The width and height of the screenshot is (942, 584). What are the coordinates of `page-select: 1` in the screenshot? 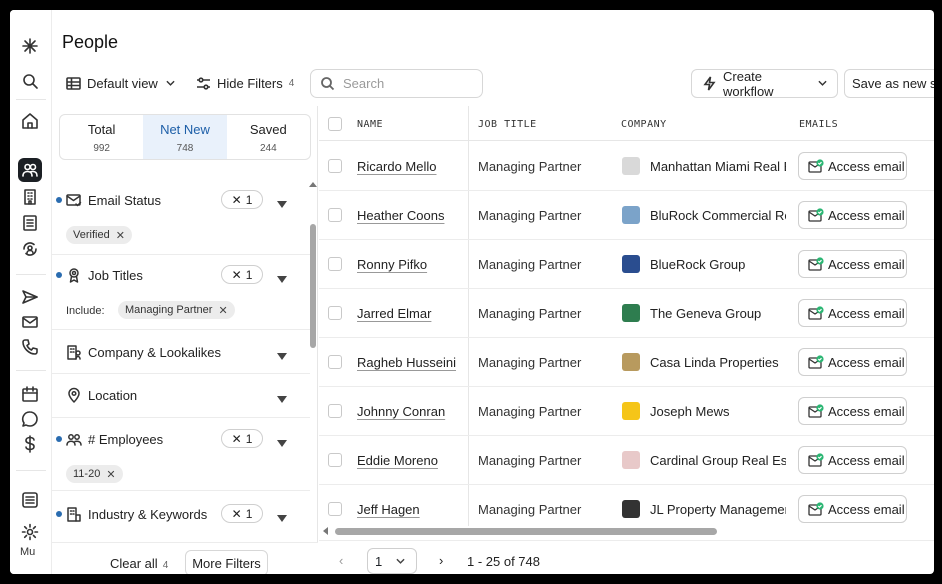 It's located at (392, 561).